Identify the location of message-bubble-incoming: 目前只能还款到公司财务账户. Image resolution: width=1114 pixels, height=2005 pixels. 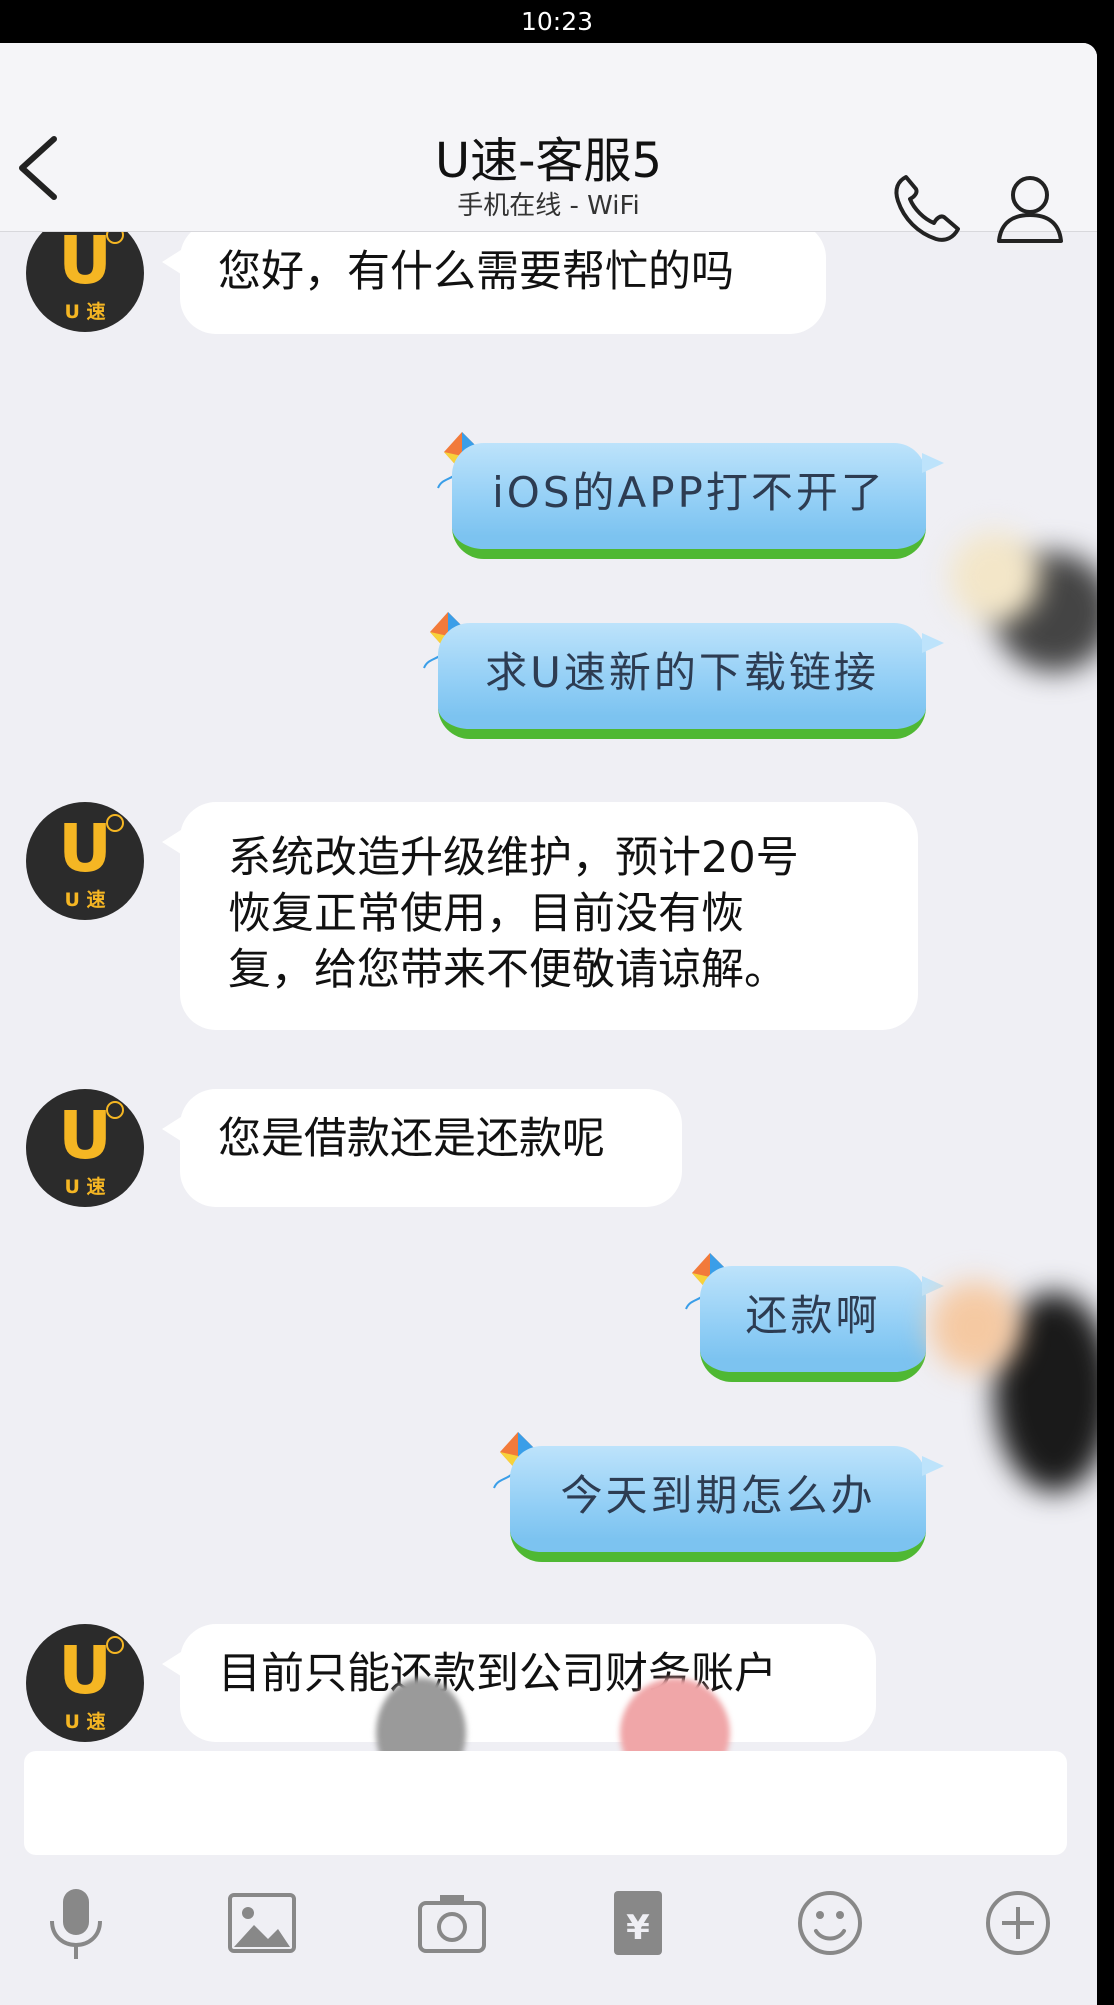
(519, 1683).